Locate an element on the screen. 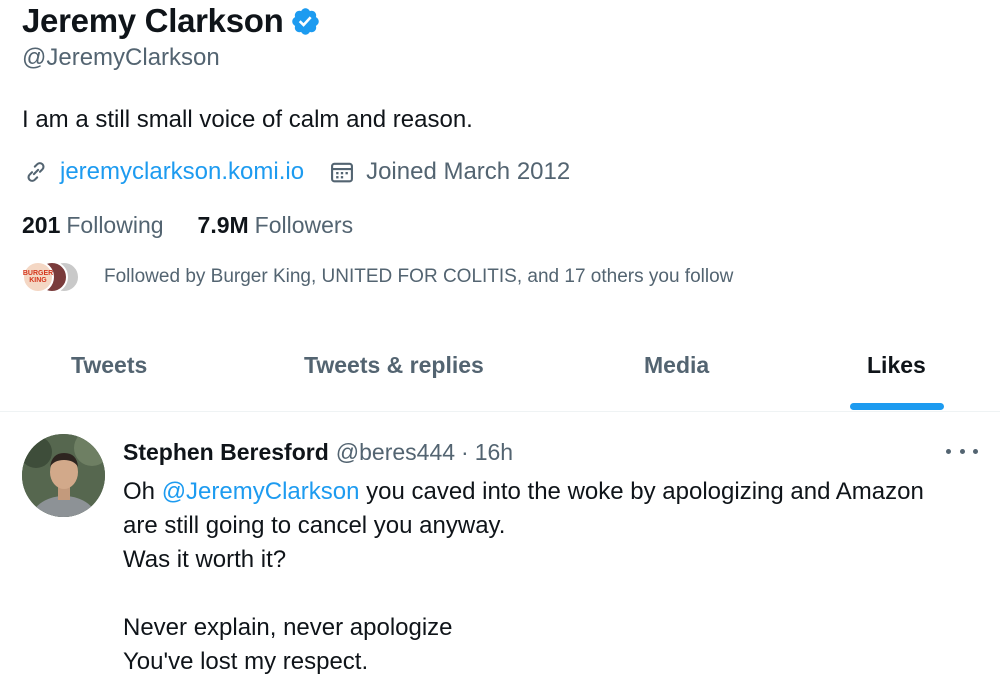 The width and height of the screenshot is (1000, 685). following-count: 201 is located at coordinates (41, 225).